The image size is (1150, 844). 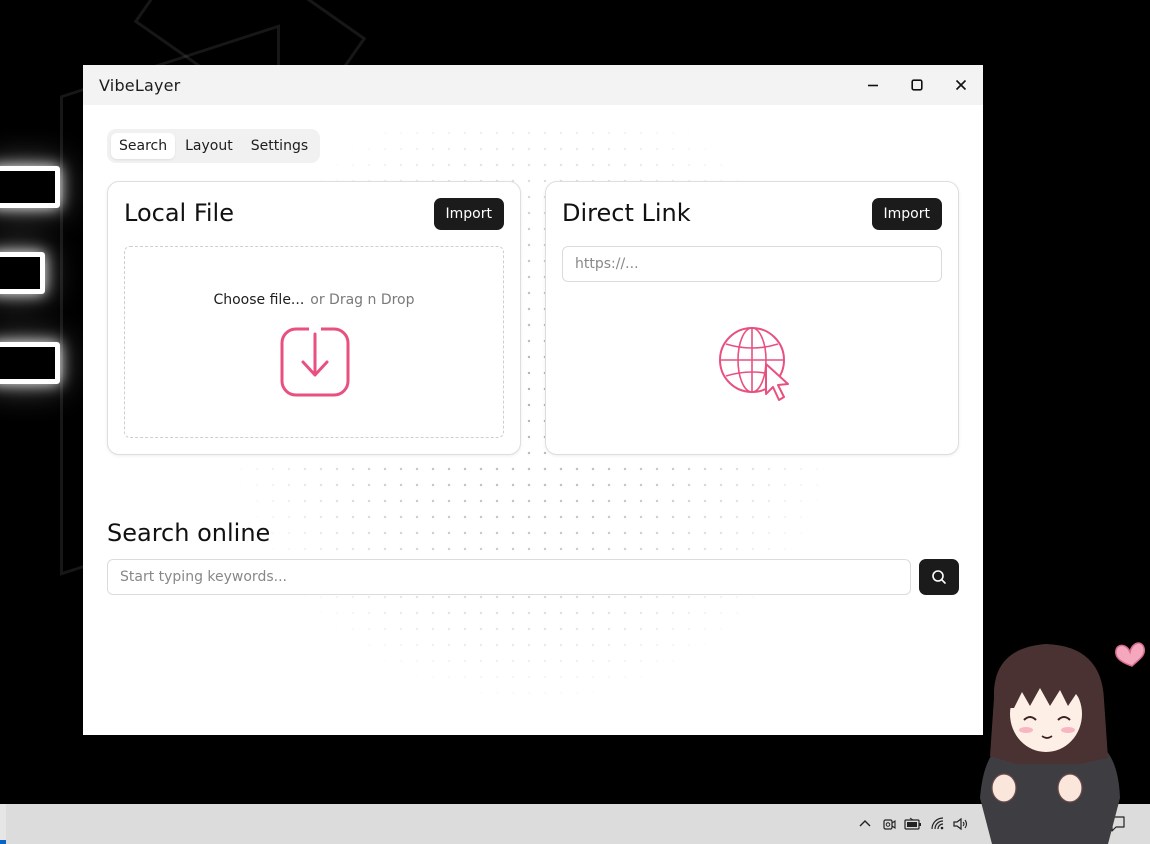 What do you see at coordinates (752, 318) in the screenshot?
I see `direct-link-card: Direct Link Import` at bounding box center [752, 318].